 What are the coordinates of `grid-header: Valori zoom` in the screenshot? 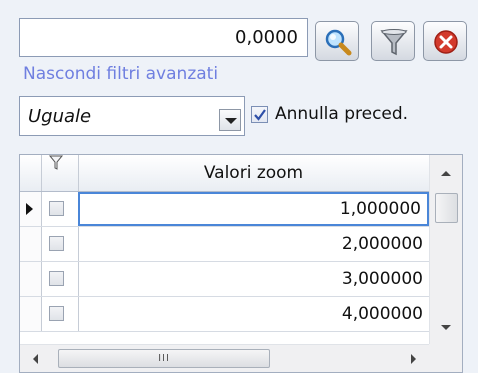 It's located at (241, 173).